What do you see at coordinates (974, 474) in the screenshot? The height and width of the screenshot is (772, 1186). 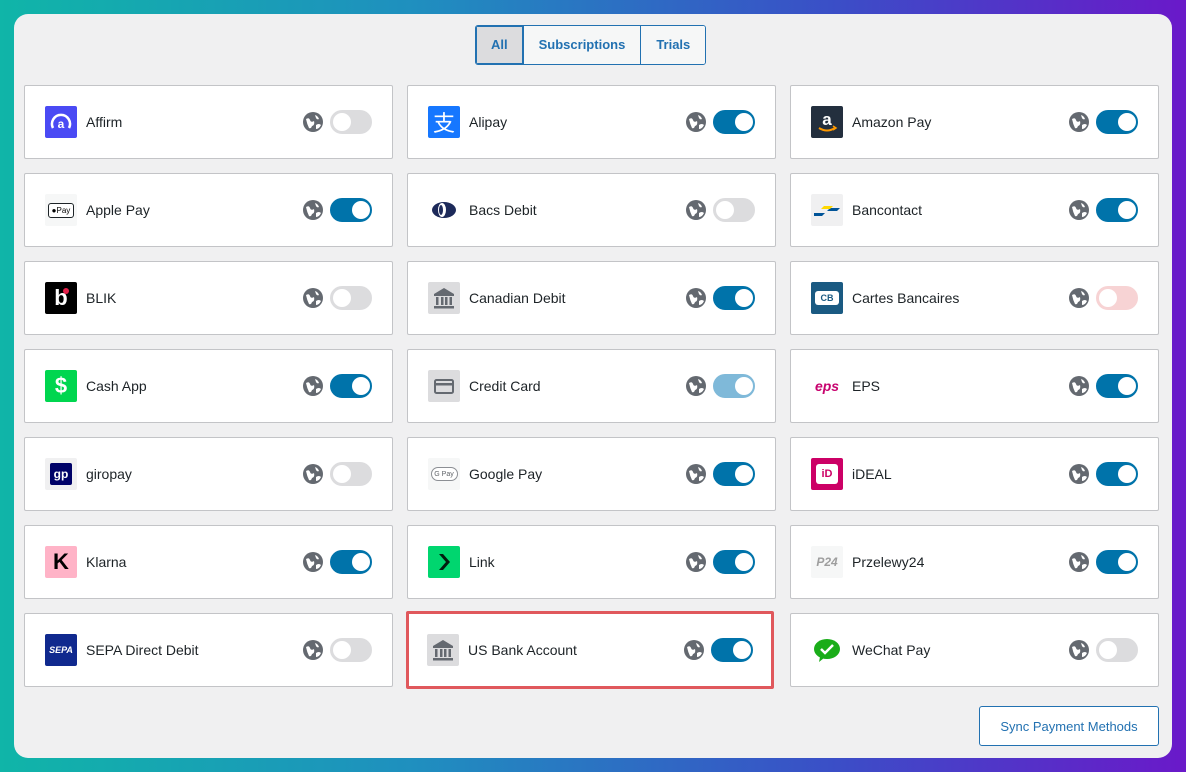 I see `payment-method-ideal: iD iDEAL` at bounding box center [974, 474].